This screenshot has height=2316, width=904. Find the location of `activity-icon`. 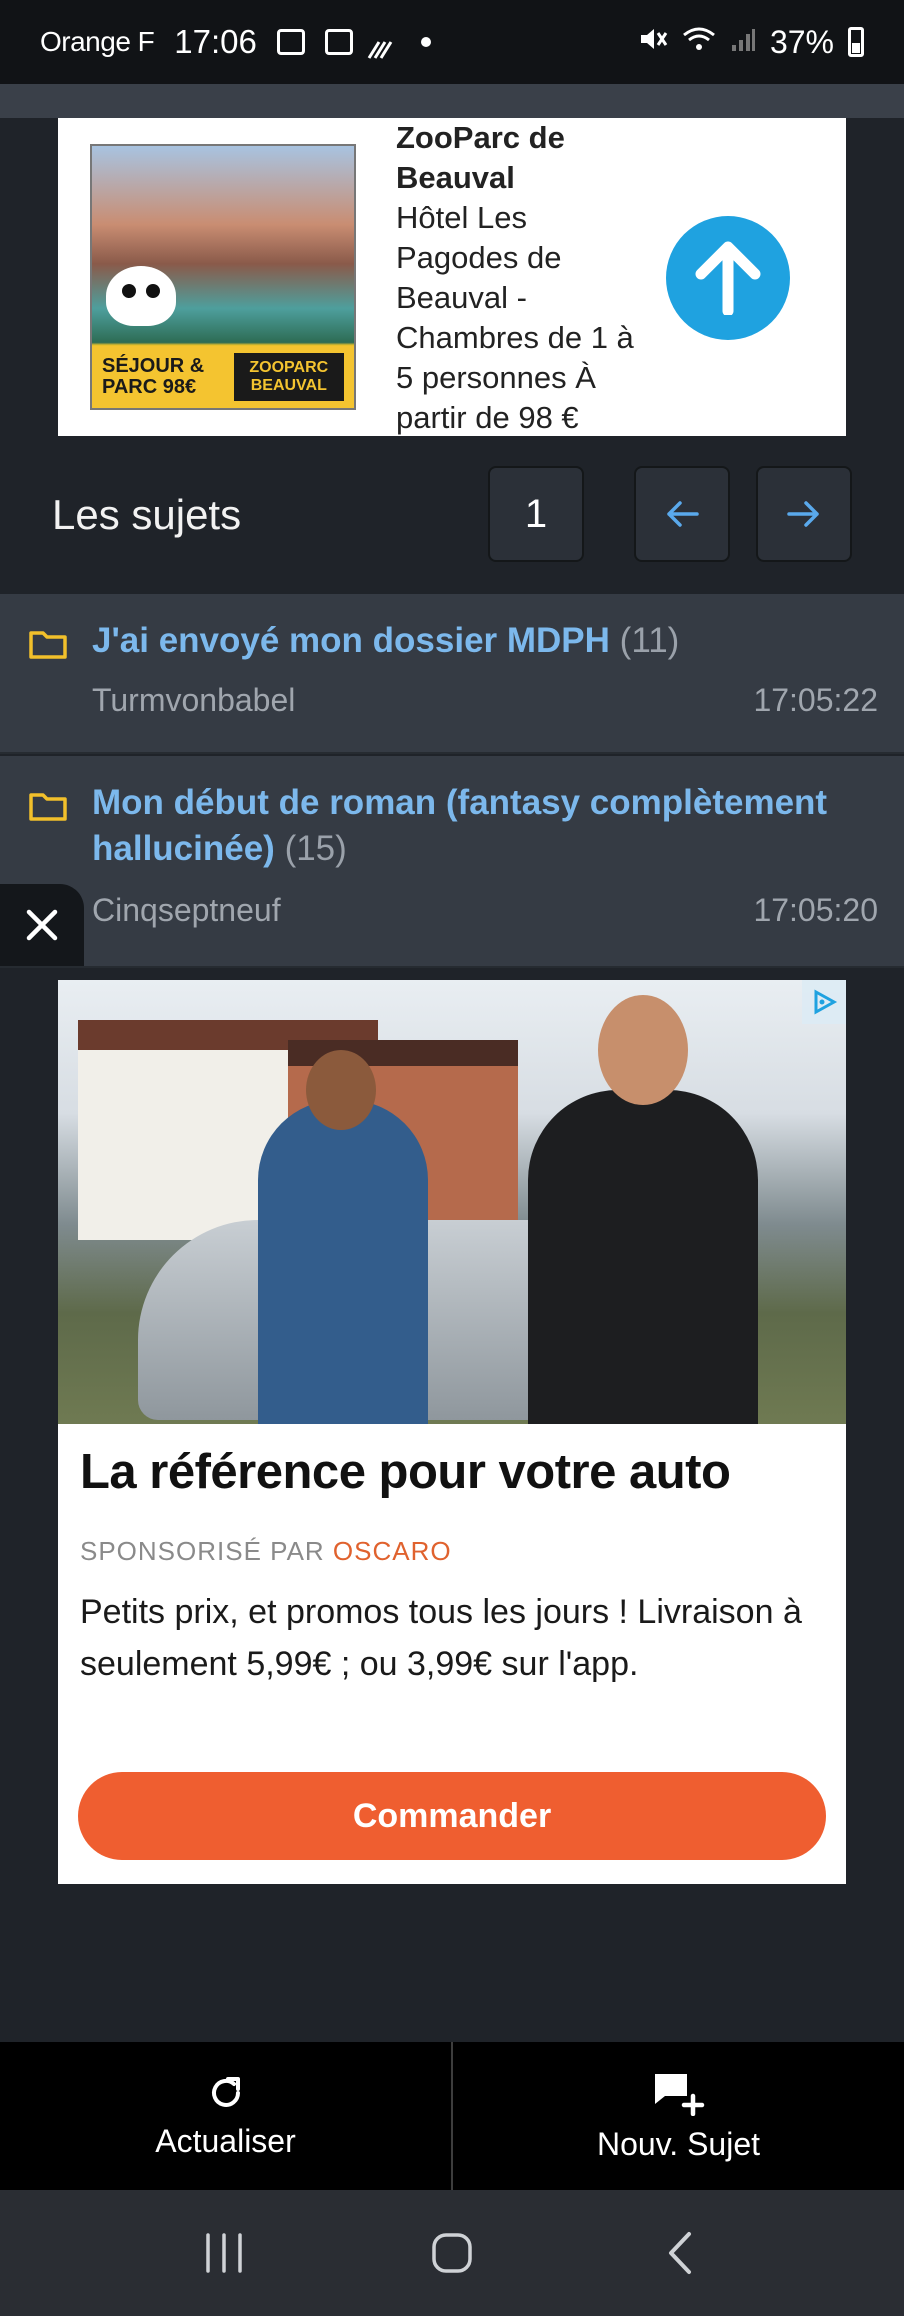

activity-icon is located at coordinates (380, 45).